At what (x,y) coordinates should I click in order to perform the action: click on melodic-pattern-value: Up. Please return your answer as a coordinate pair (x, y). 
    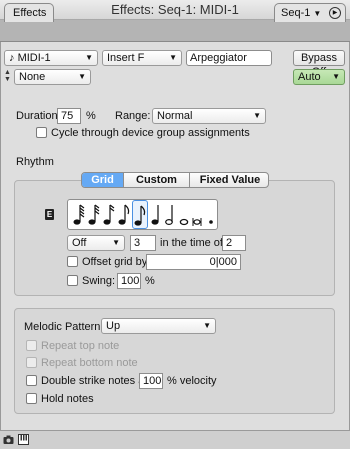
    Looking at the image, I should click on (113, 326).